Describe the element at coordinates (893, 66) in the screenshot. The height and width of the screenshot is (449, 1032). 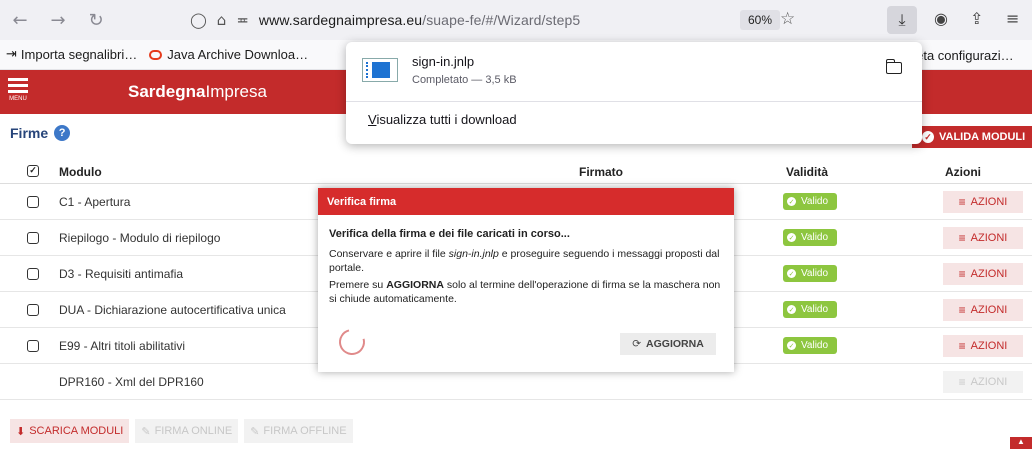
I see `folder-icon` at that location.